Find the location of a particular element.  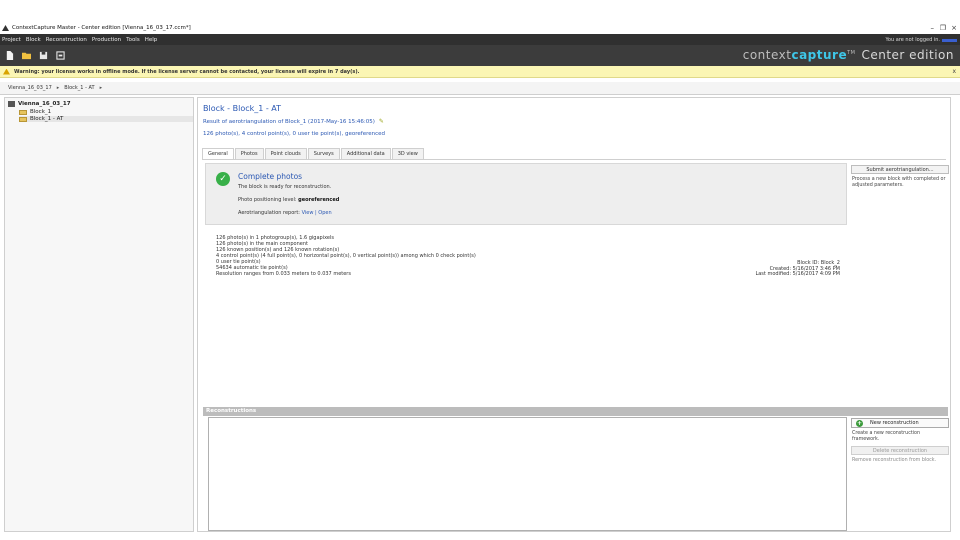

open-folder-icon is located at coordinates (26, 55).